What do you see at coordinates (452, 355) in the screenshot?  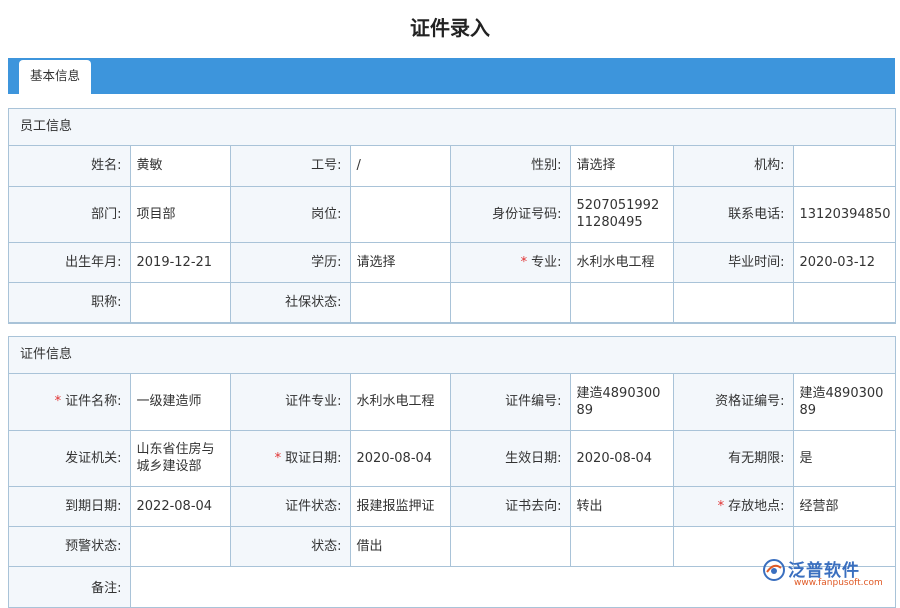 I see `cert-section-title: 证件信息` at bounding box center [452, 355].